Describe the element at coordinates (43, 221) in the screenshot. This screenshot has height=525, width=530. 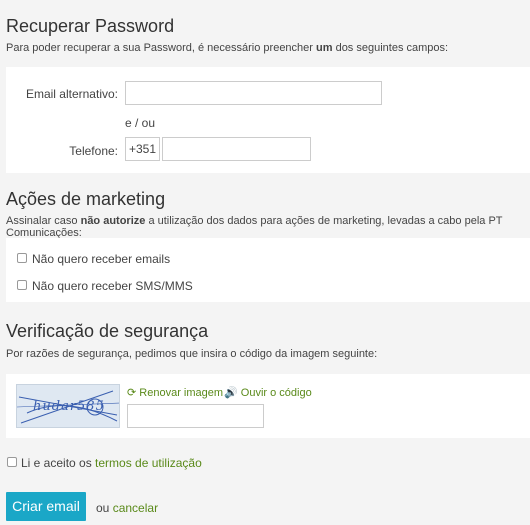
I see `marketing-desc-pre: Assinalar caso` at that location.